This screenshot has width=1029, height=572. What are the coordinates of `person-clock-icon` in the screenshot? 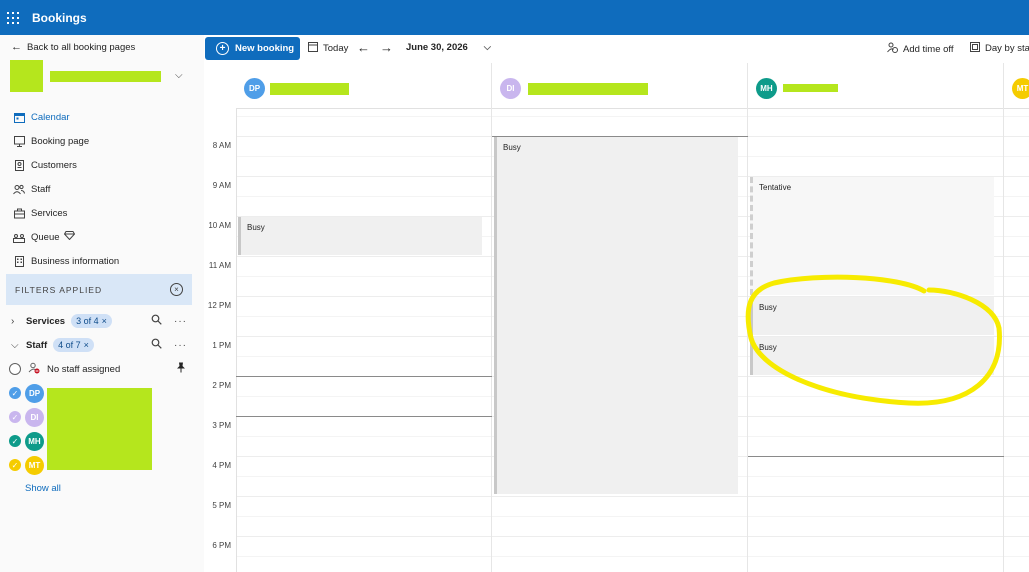 It's located at (892, 49).